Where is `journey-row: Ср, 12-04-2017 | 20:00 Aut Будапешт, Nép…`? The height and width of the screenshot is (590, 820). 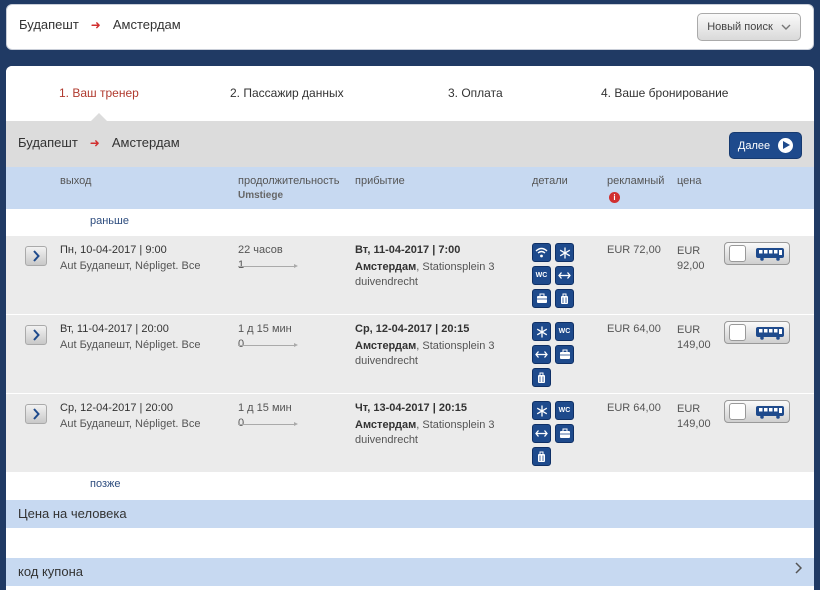 journey-row: Ср, 12-04-2017 | 20:00 Aut Будапешт, Nép… is located at coordinates (410, 433).